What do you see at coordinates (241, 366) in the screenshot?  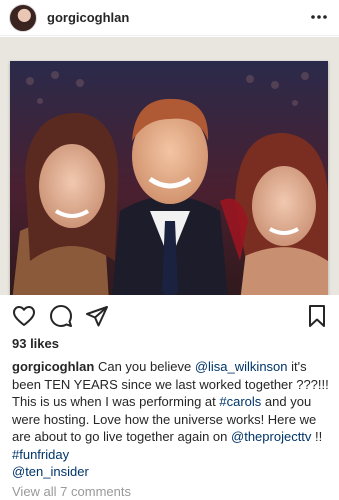 I see `mention-link: @lisa_wilkinson` at bounding box center [241, 366].